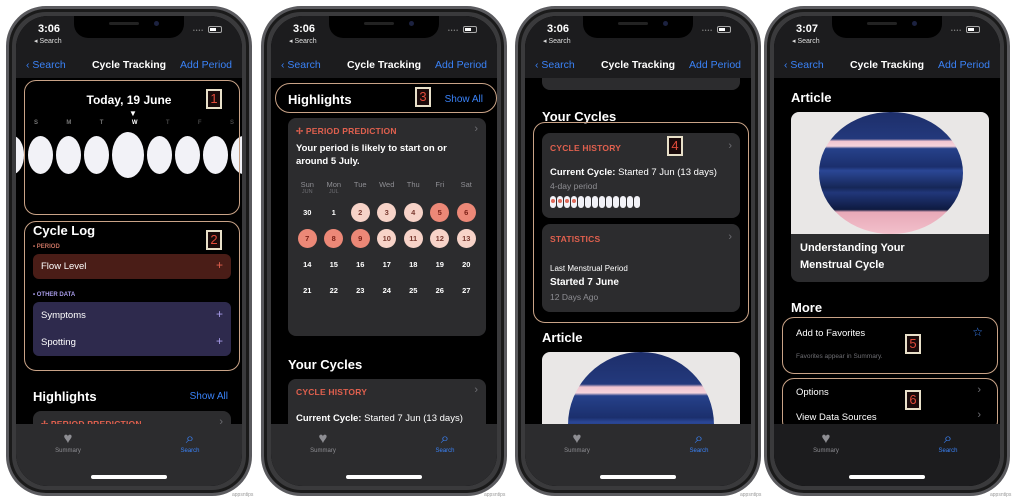 Image resolution: width=1014 pixels, height=500 pixels. Describe the element at coordinates (466, 290) in the screenshot. I see `calendar-day: 27` at that location.